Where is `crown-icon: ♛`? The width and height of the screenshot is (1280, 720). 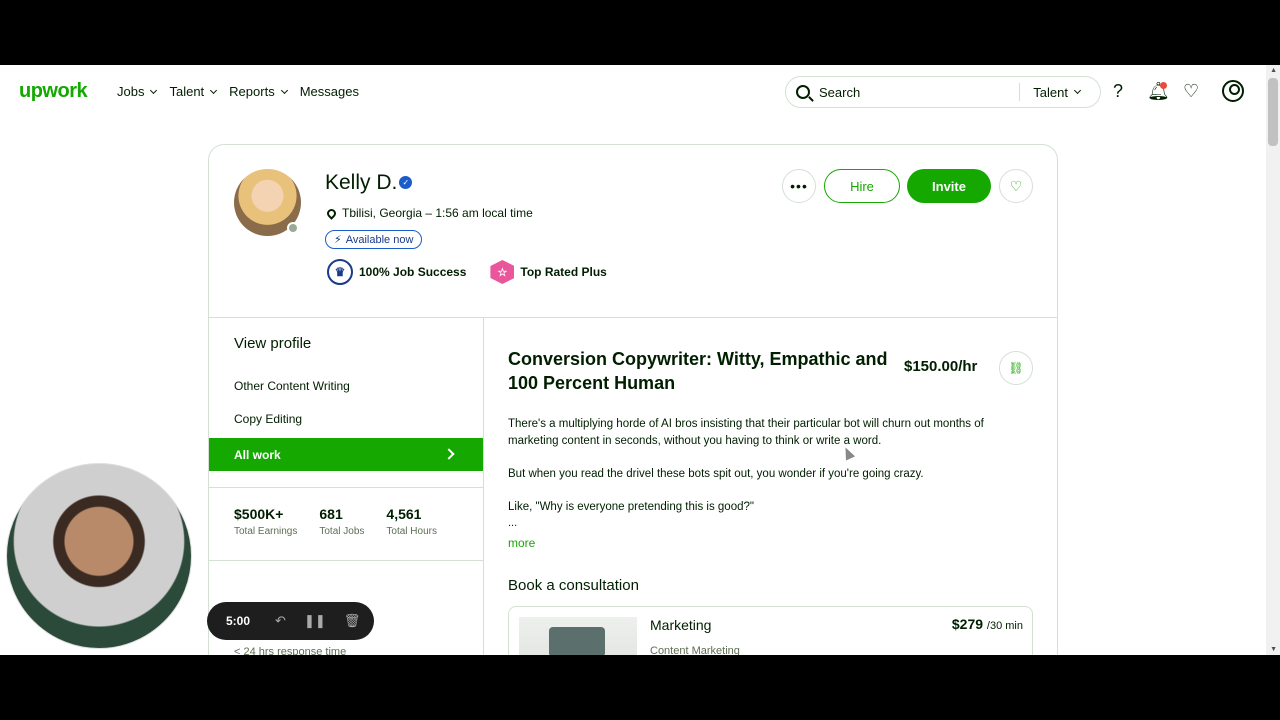 crown-icon: ♛ is located at coordinates (340, 272).